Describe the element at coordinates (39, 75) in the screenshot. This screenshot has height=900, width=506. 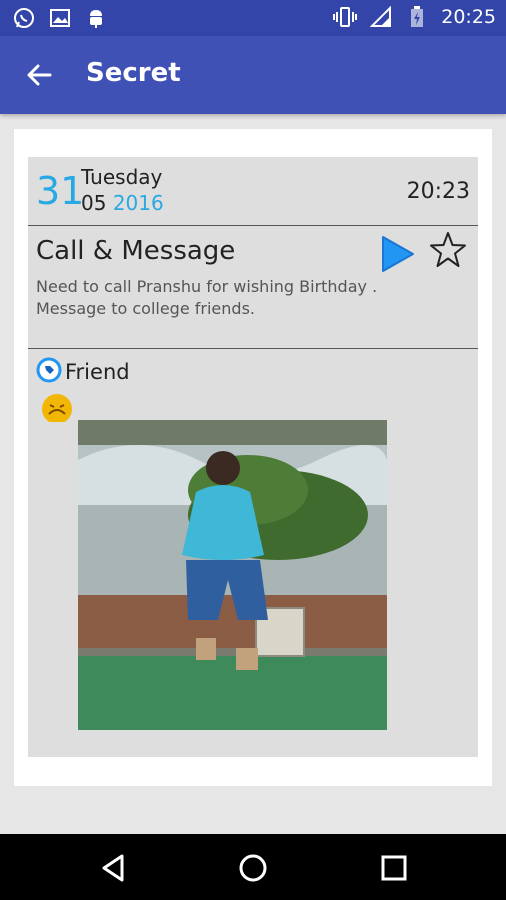
I see `back-arrow-icon` at that location.